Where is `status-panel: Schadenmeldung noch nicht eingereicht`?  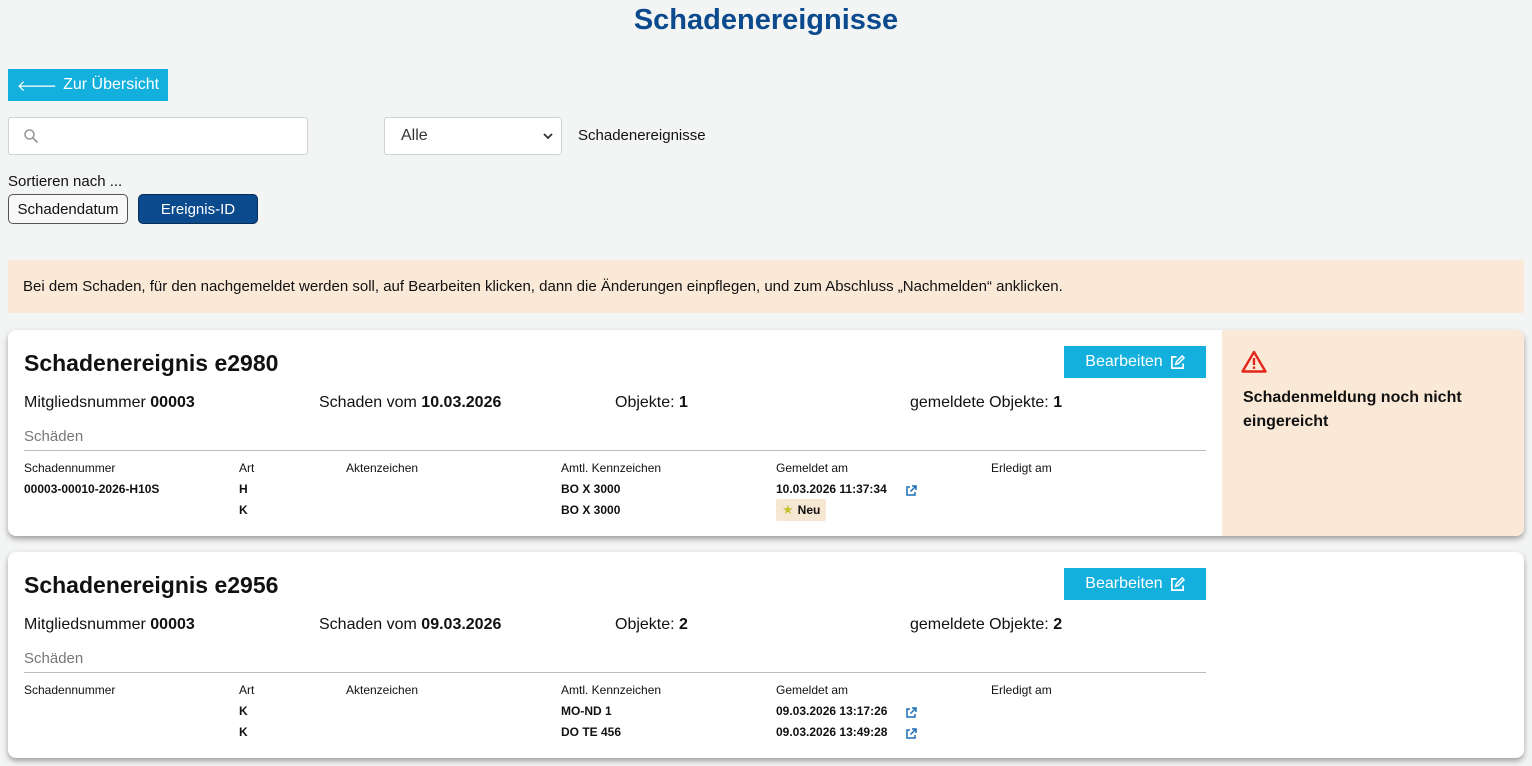 status-panel: Schadenmeldung noch nicht eingereicht is located at coordinates (1373, 433).